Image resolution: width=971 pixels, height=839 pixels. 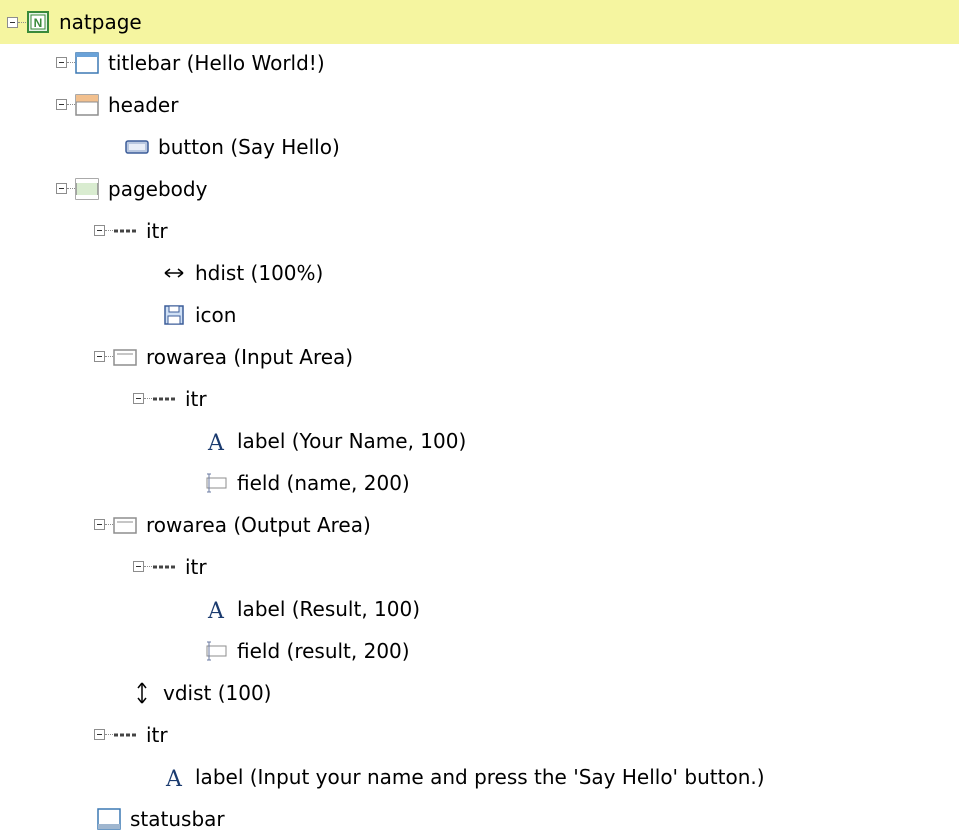 What do you see at coordinates (143, 104) in the screenshot?
I see `tree-node-label: header` at bounding box center [143, 104].